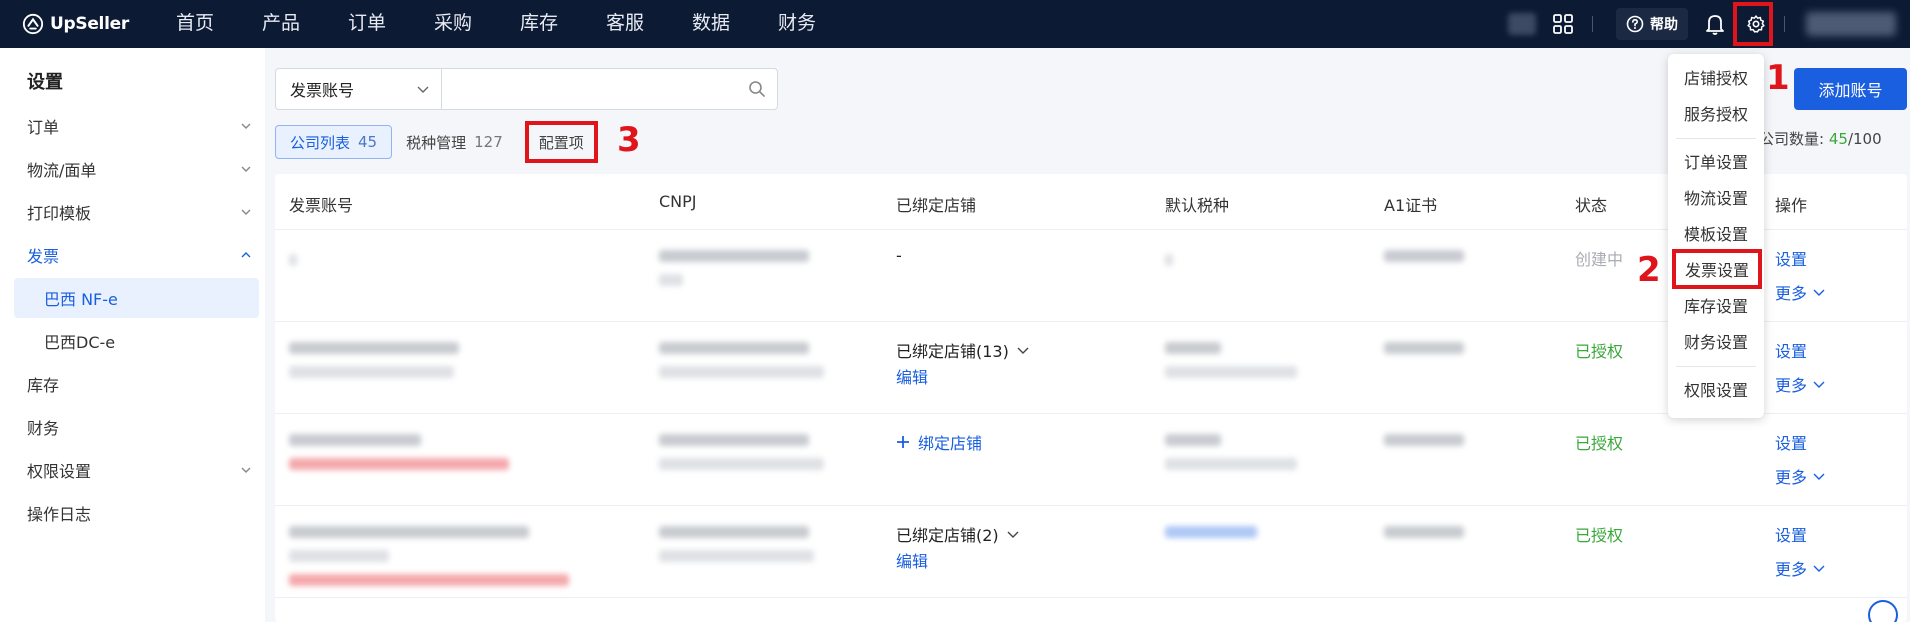  What do you see at coordinates (89, 24) in the screenshot?
I see `brand-name: UpSeller` at bounding box center [89, 24].